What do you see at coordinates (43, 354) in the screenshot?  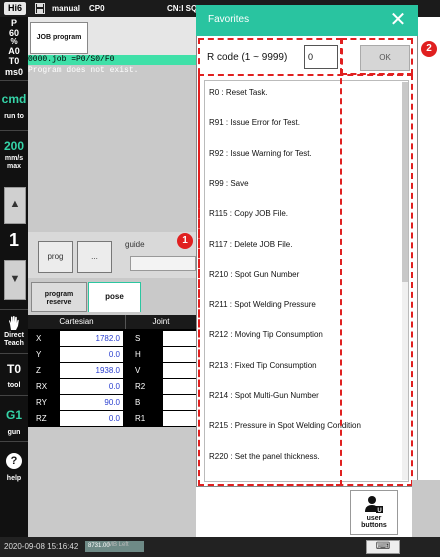 I see `axis-label: Y` at bounding box center [43, 354].